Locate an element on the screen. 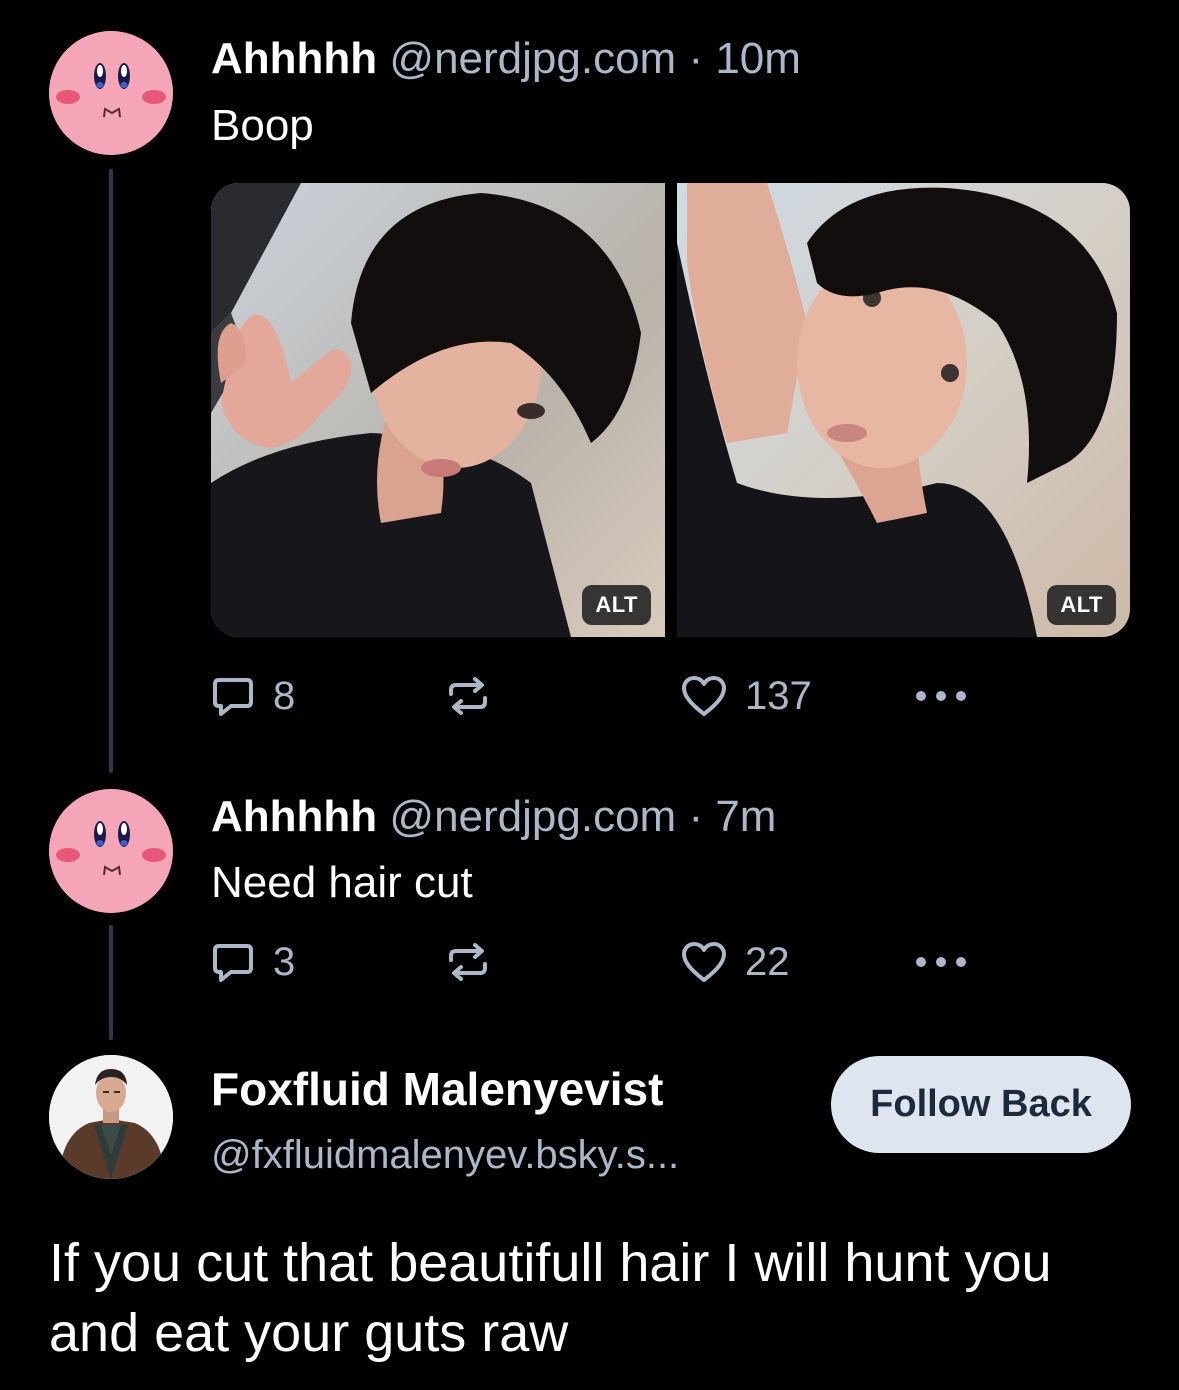 Image resolution: width=1179 pixels, height=1390 pixels. reply-button: 3 is located at coordinates (253, 962).